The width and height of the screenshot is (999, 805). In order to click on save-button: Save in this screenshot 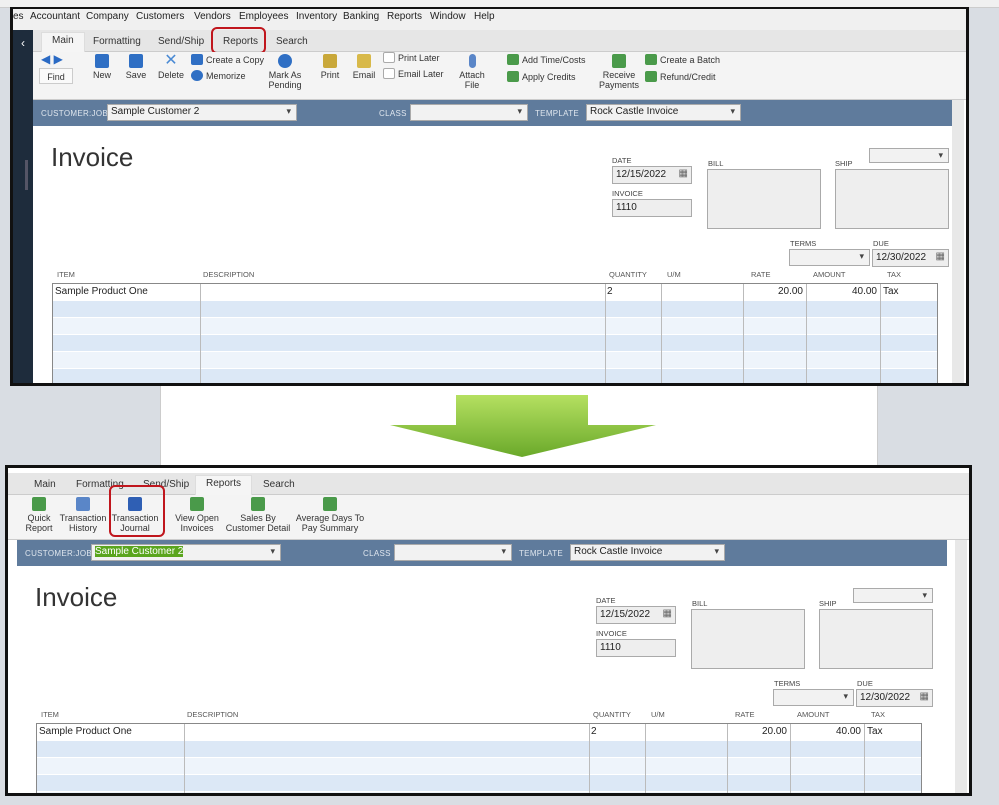, I will do `click(136, 67)`.